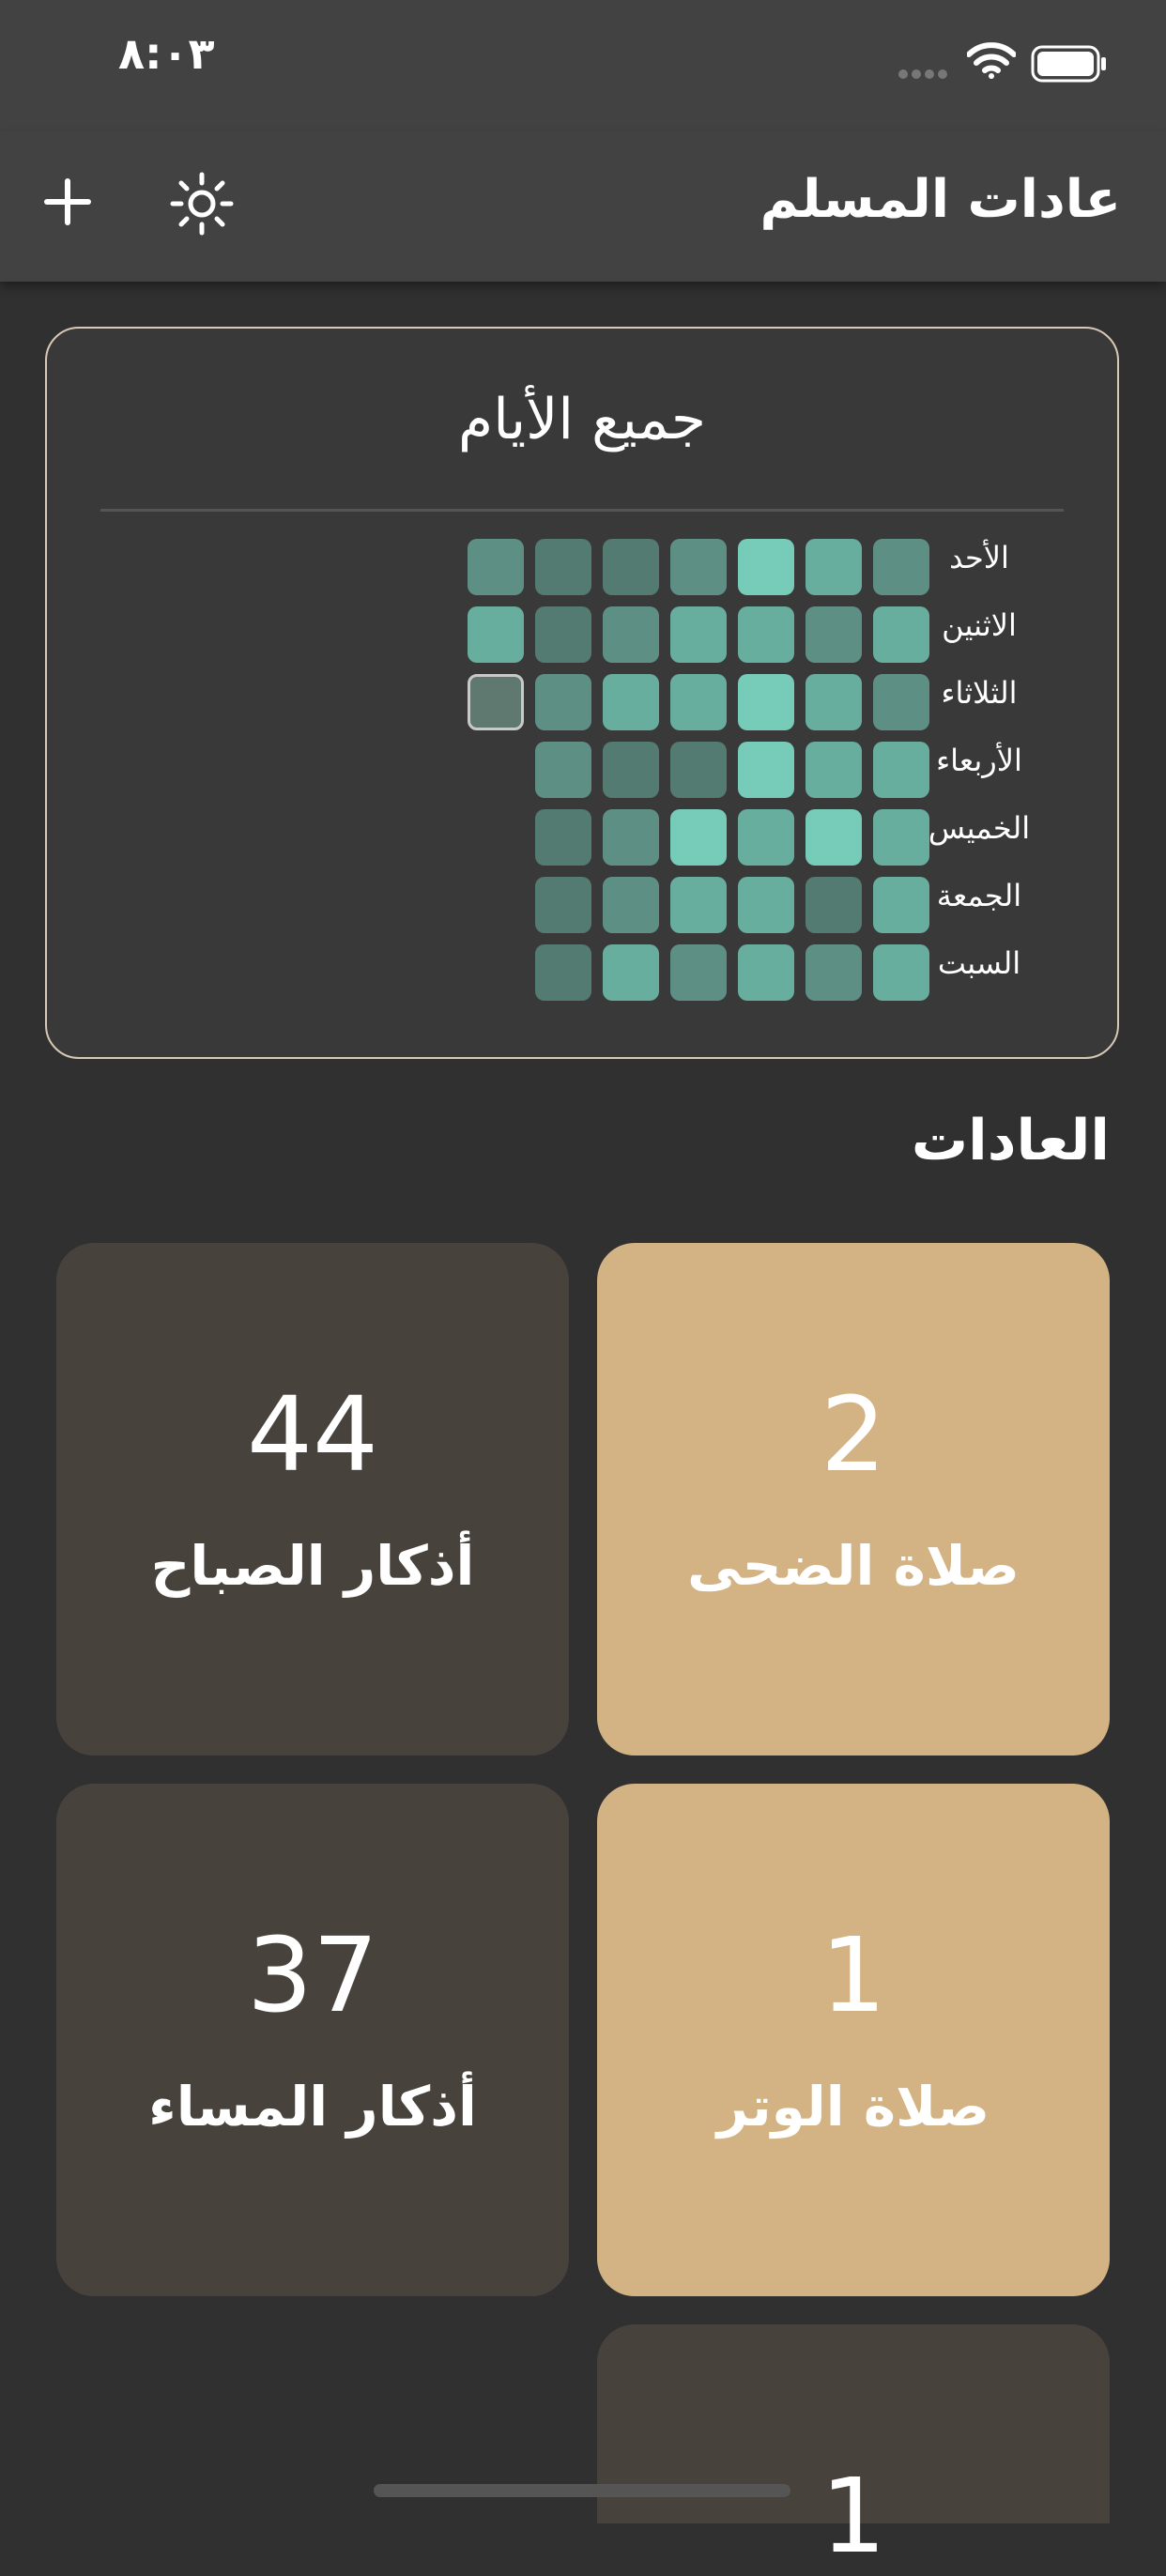 The height and width of the screenshot is (2576, 1166). What do you see at coordinates (979, 896) in the screenshot?
I see `weekday-label: الجمعة` at bounding box center [979, 896].